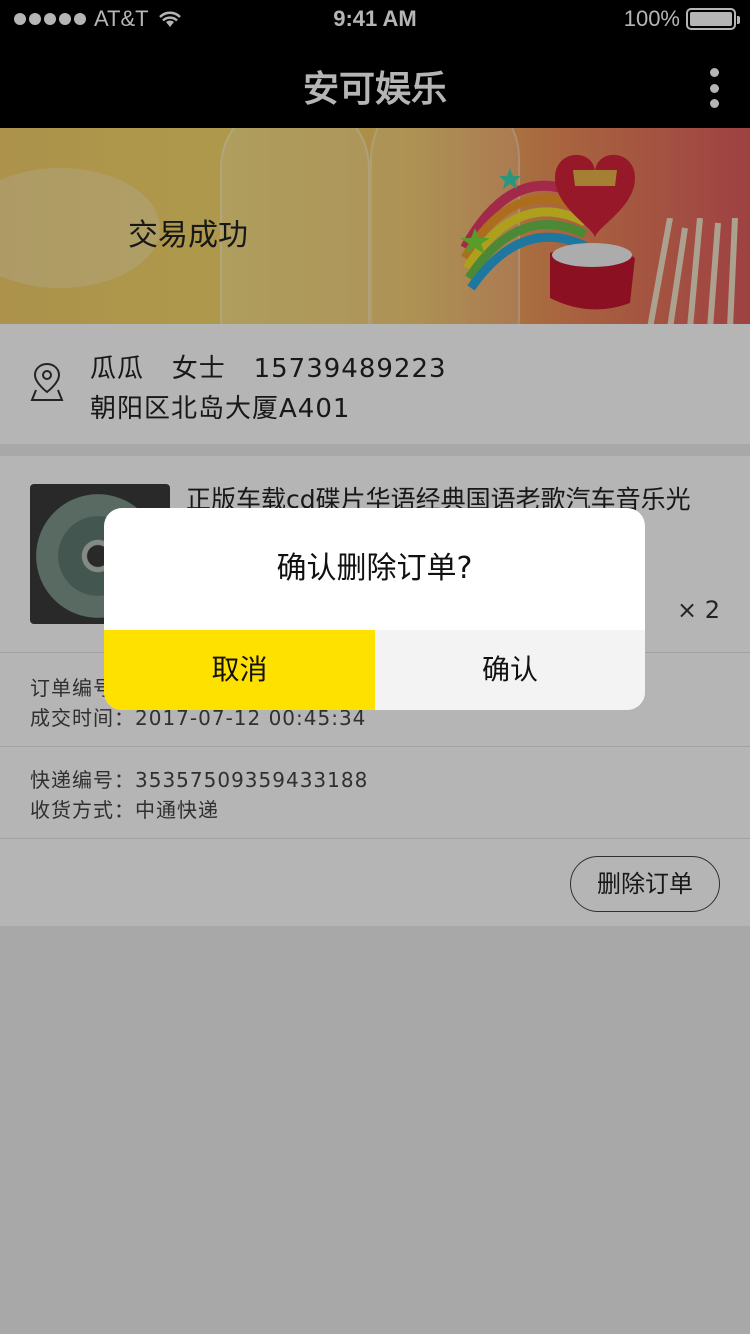 The width and height of the screenshot is (750, 1334). I want to click on confirm-delete-dialog: 确认删除订单? 取消 确认, so click(374, 609).